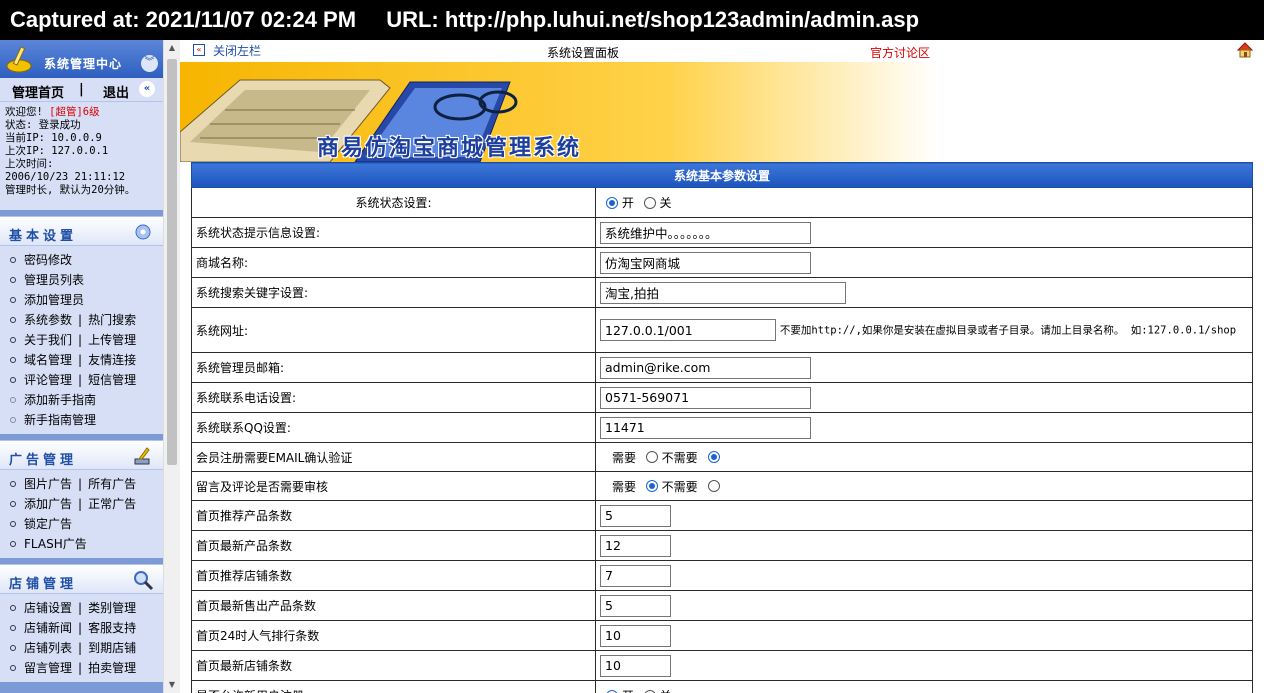 The image size is (1264, 693). I want to click on menu-link: 店铺设置, so click(48, 608).